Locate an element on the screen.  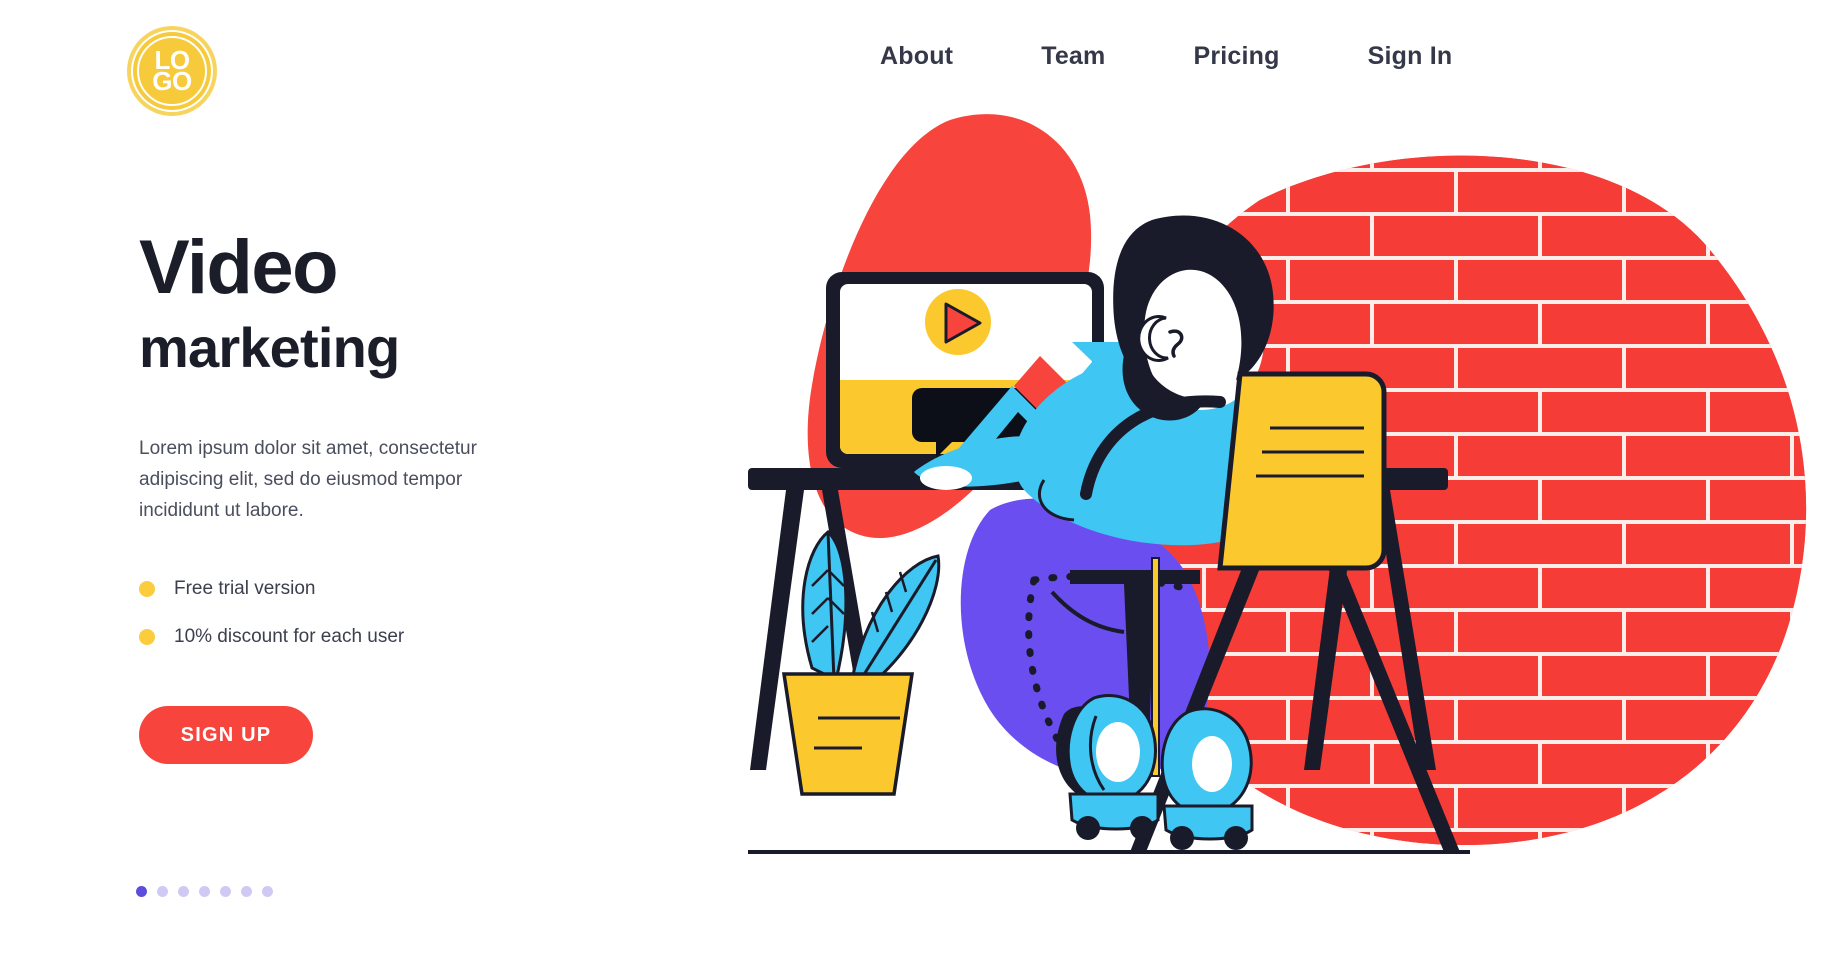
feature-label: Free trial version is located at coordinates (245, 589).